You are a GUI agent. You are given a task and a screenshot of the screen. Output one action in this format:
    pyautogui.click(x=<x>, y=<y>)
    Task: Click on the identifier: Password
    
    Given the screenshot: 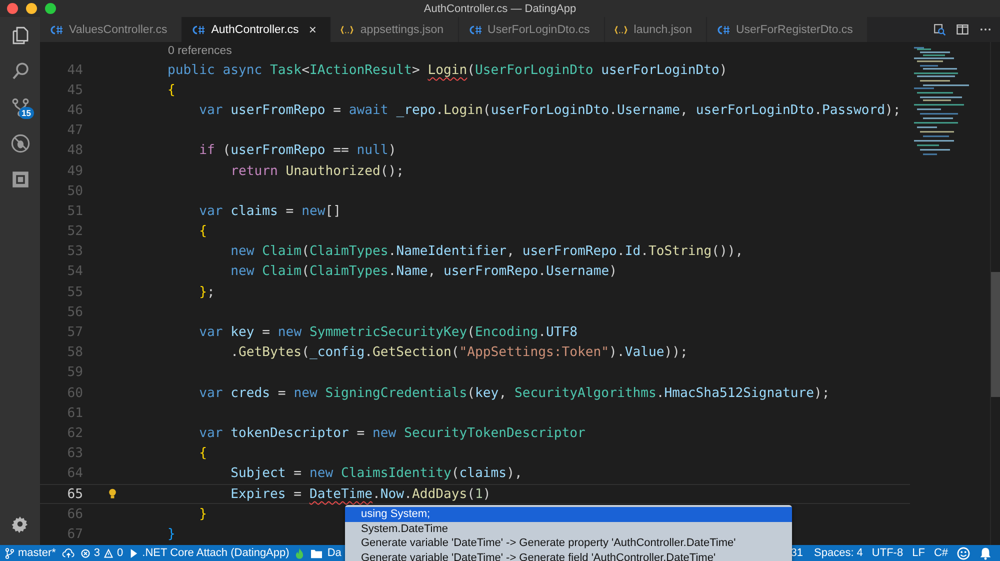 What is the action you would take?
    pyautogui.click(x=854, y=110)
    